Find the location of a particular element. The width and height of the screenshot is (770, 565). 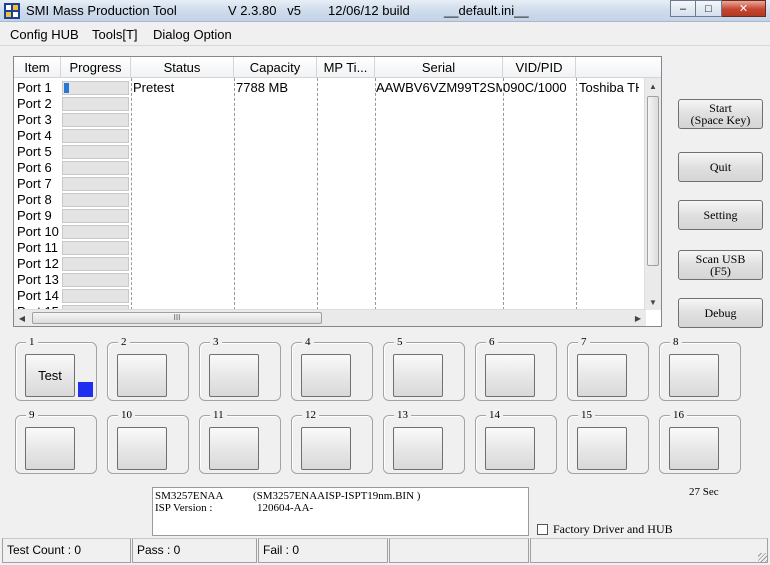

table-row: Port 9 is located at coordinates (329, 216).